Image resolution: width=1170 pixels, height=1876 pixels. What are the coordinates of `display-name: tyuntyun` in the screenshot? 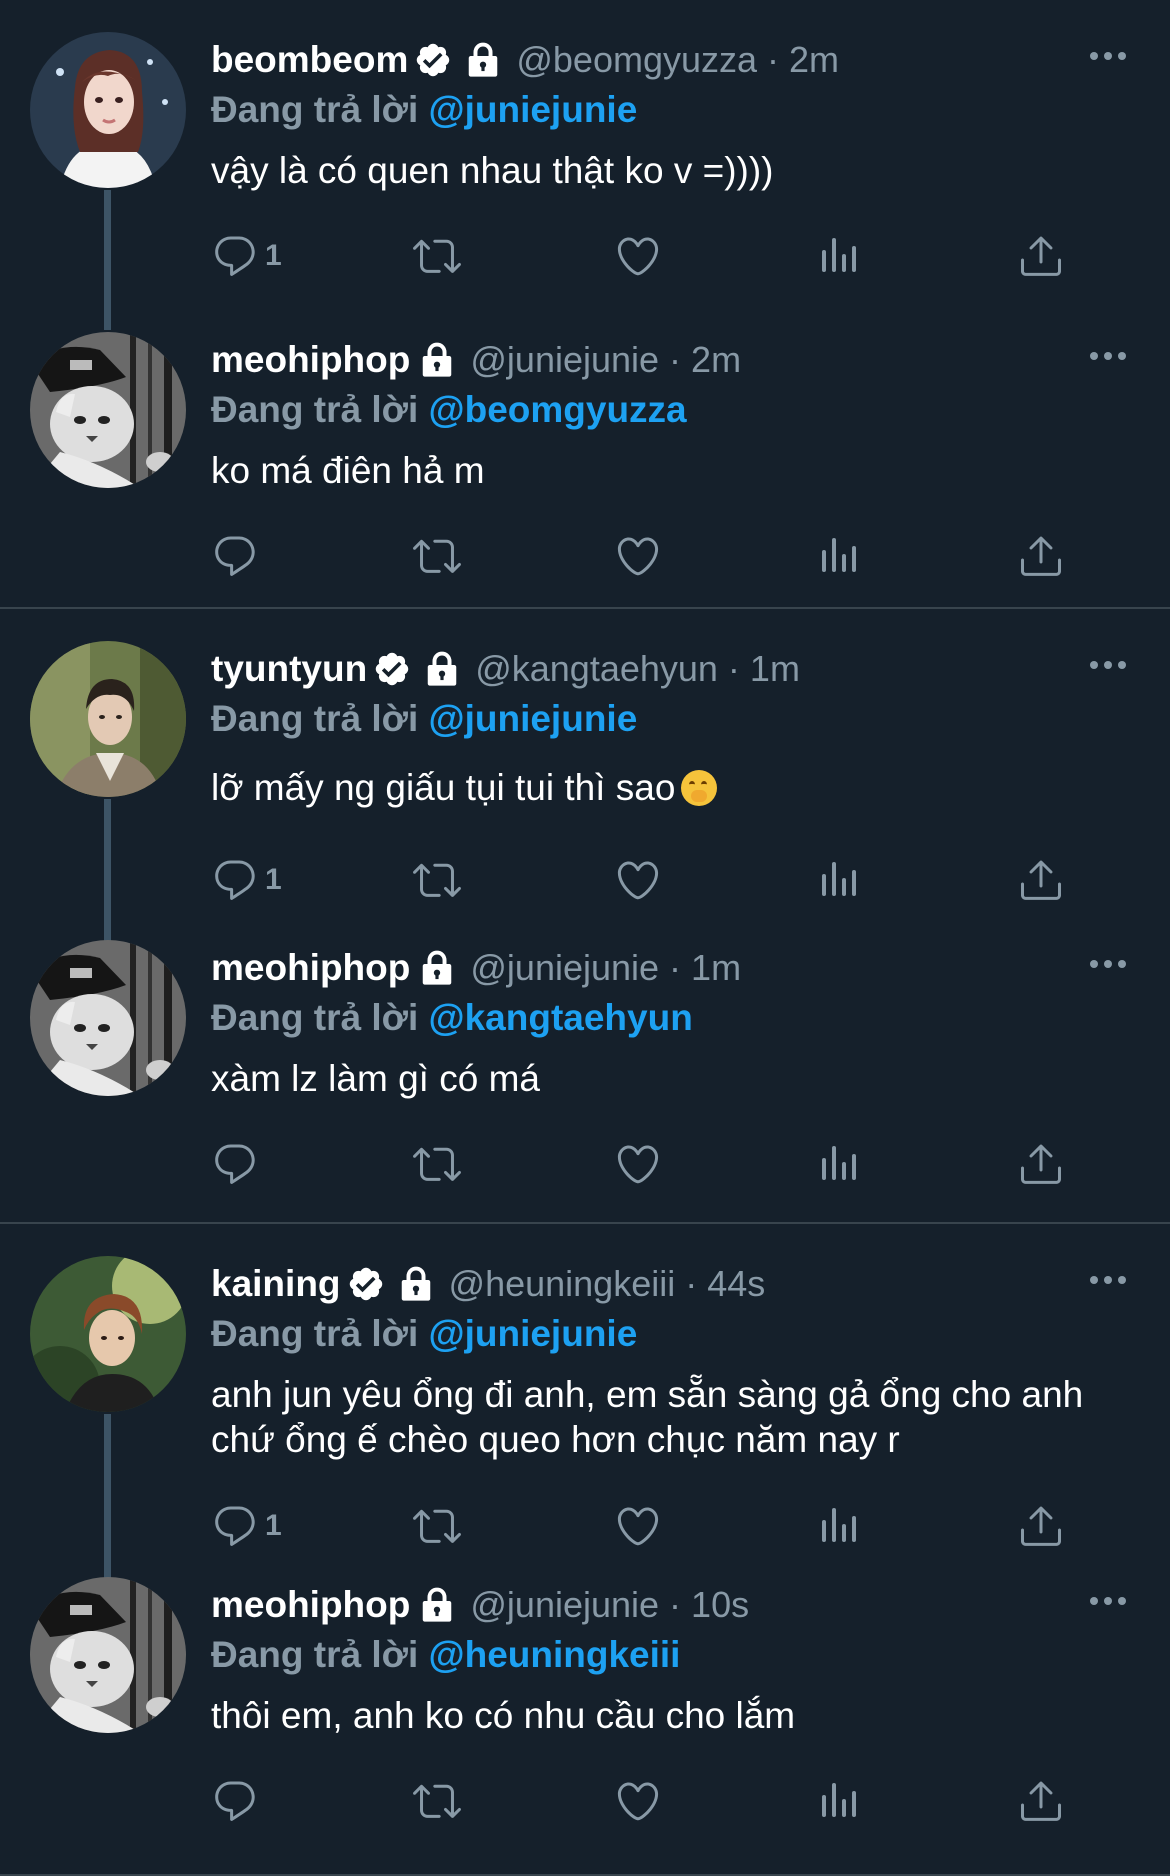 It's located at (289, 669).